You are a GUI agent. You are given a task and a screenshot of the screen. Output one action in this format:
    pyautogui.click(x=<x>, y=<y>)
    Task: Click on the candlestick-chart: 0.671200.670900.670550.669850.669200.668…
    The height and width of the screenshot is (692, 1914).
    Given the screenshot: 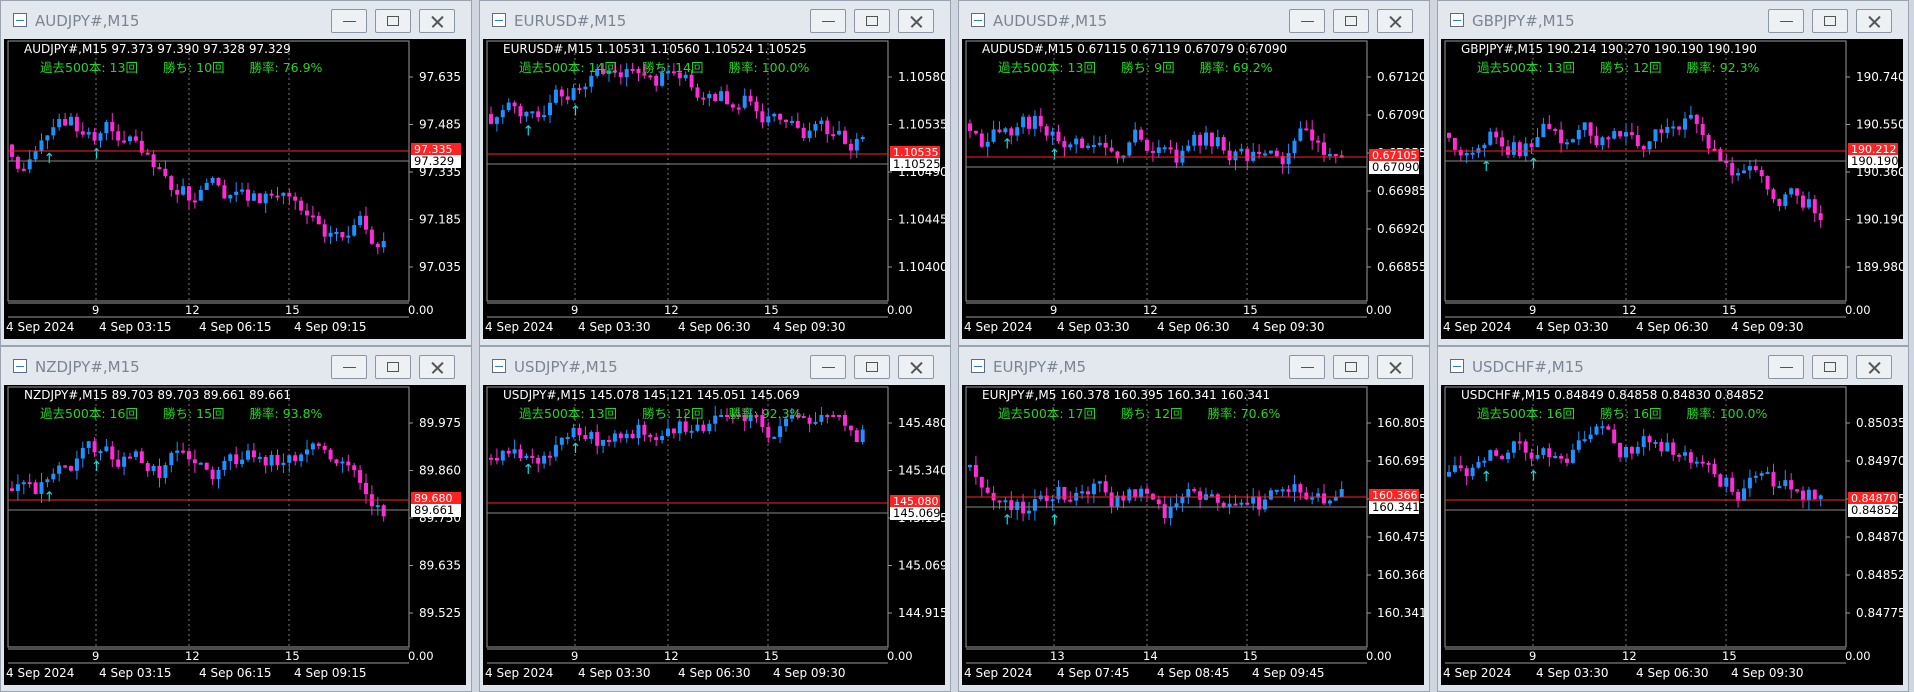 What is the action you would take?
    pyautogui.click(x=1193, y=189)
    